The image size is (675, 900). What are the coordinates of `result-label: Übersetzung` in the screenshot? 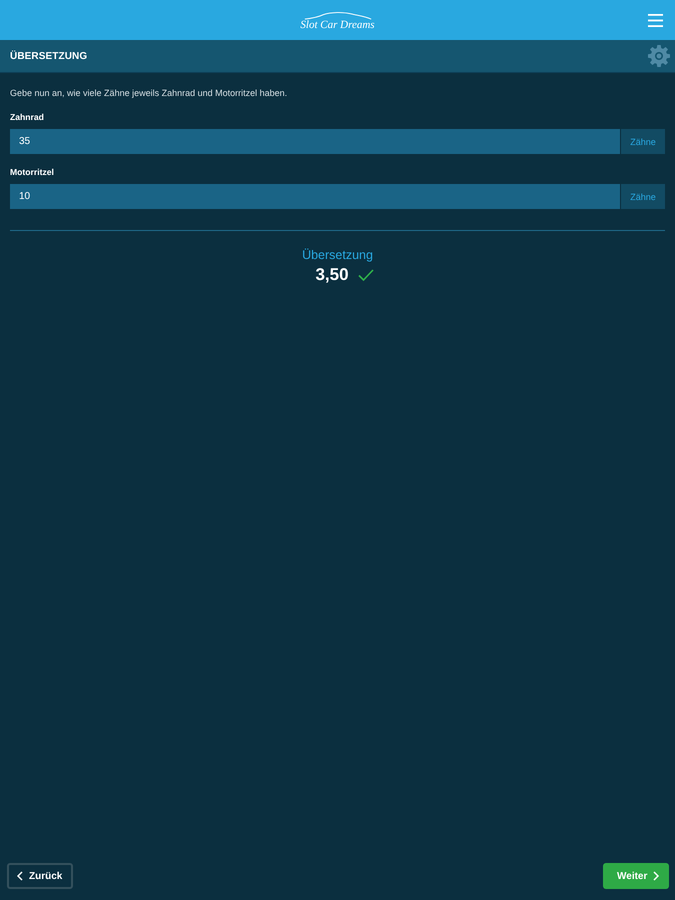 It's located at (337, 255).